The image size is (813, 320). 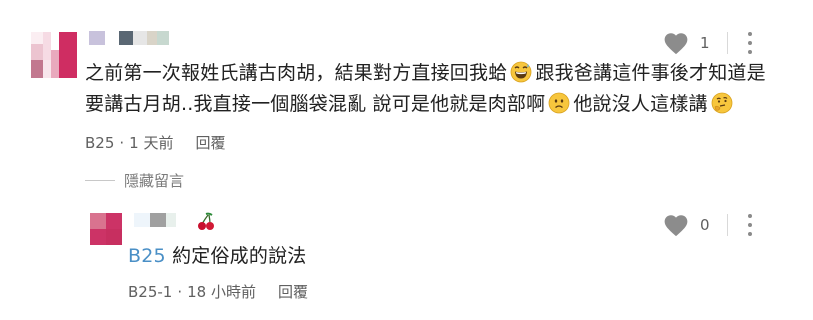 What do you see at coordinates (206, 221) in the screenshot?
I see `cherry-icon` at bounding box center [206, 221].